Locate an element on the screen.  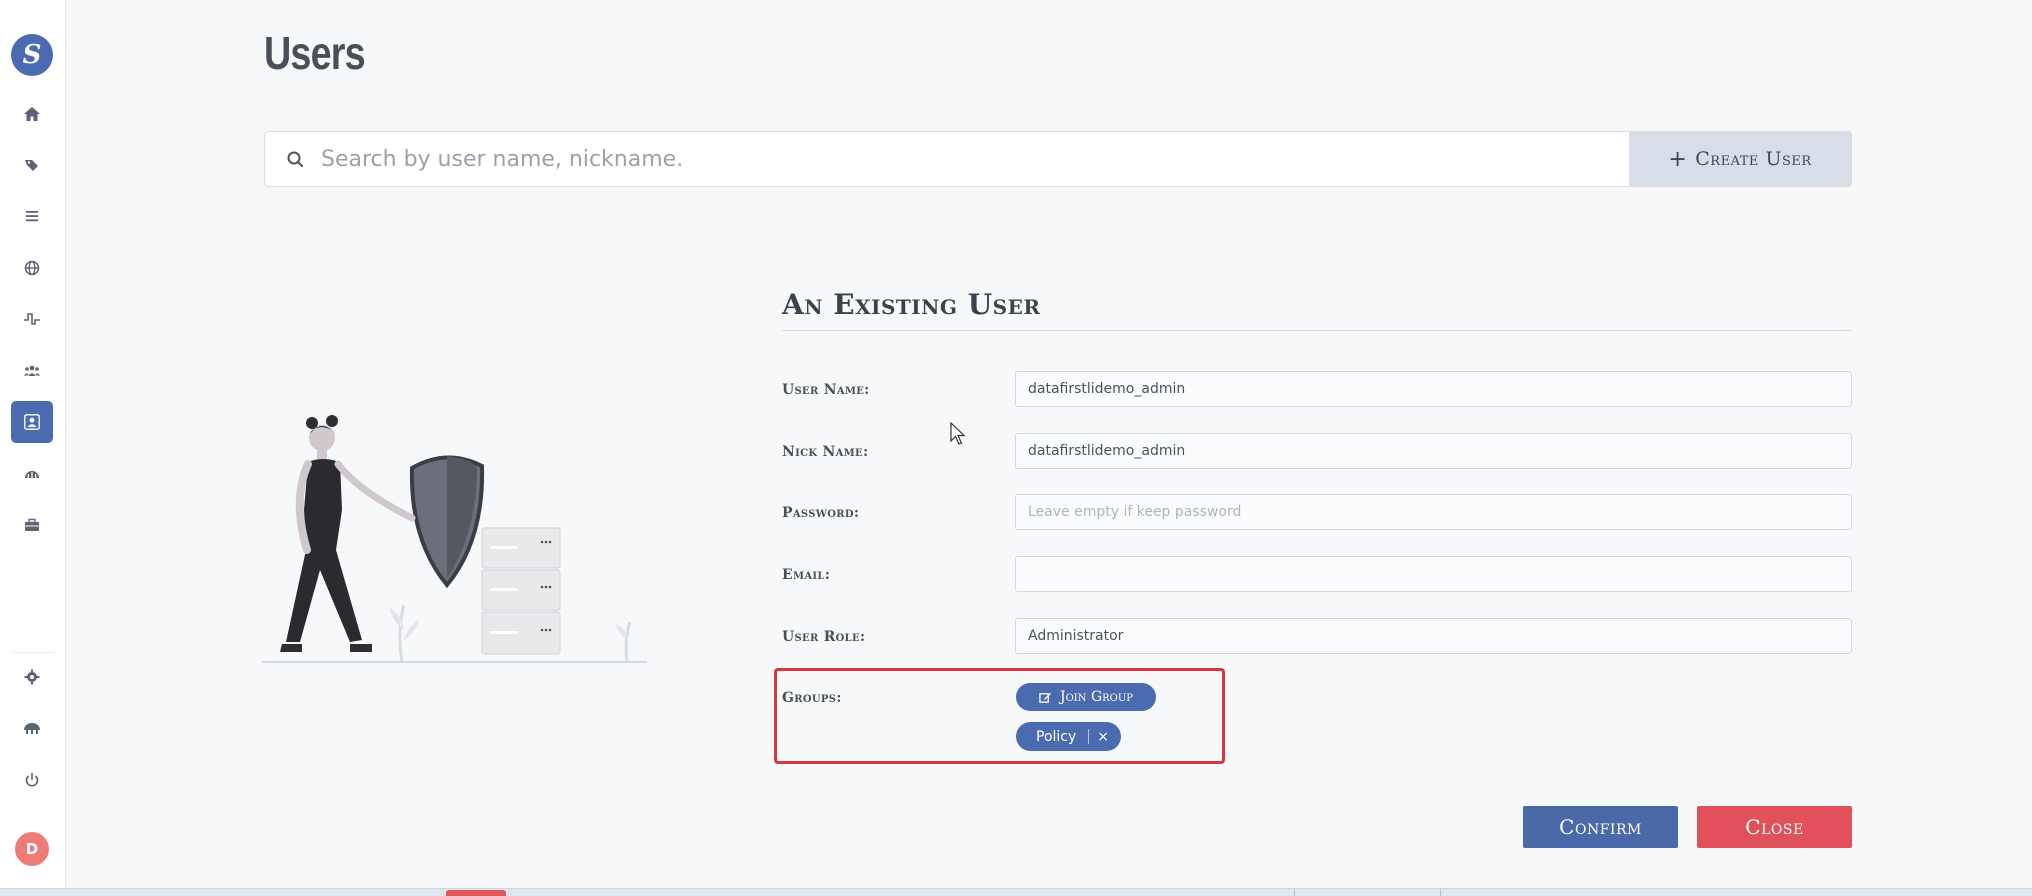
sidebar-item-teams is located at coordinates (32, 371).